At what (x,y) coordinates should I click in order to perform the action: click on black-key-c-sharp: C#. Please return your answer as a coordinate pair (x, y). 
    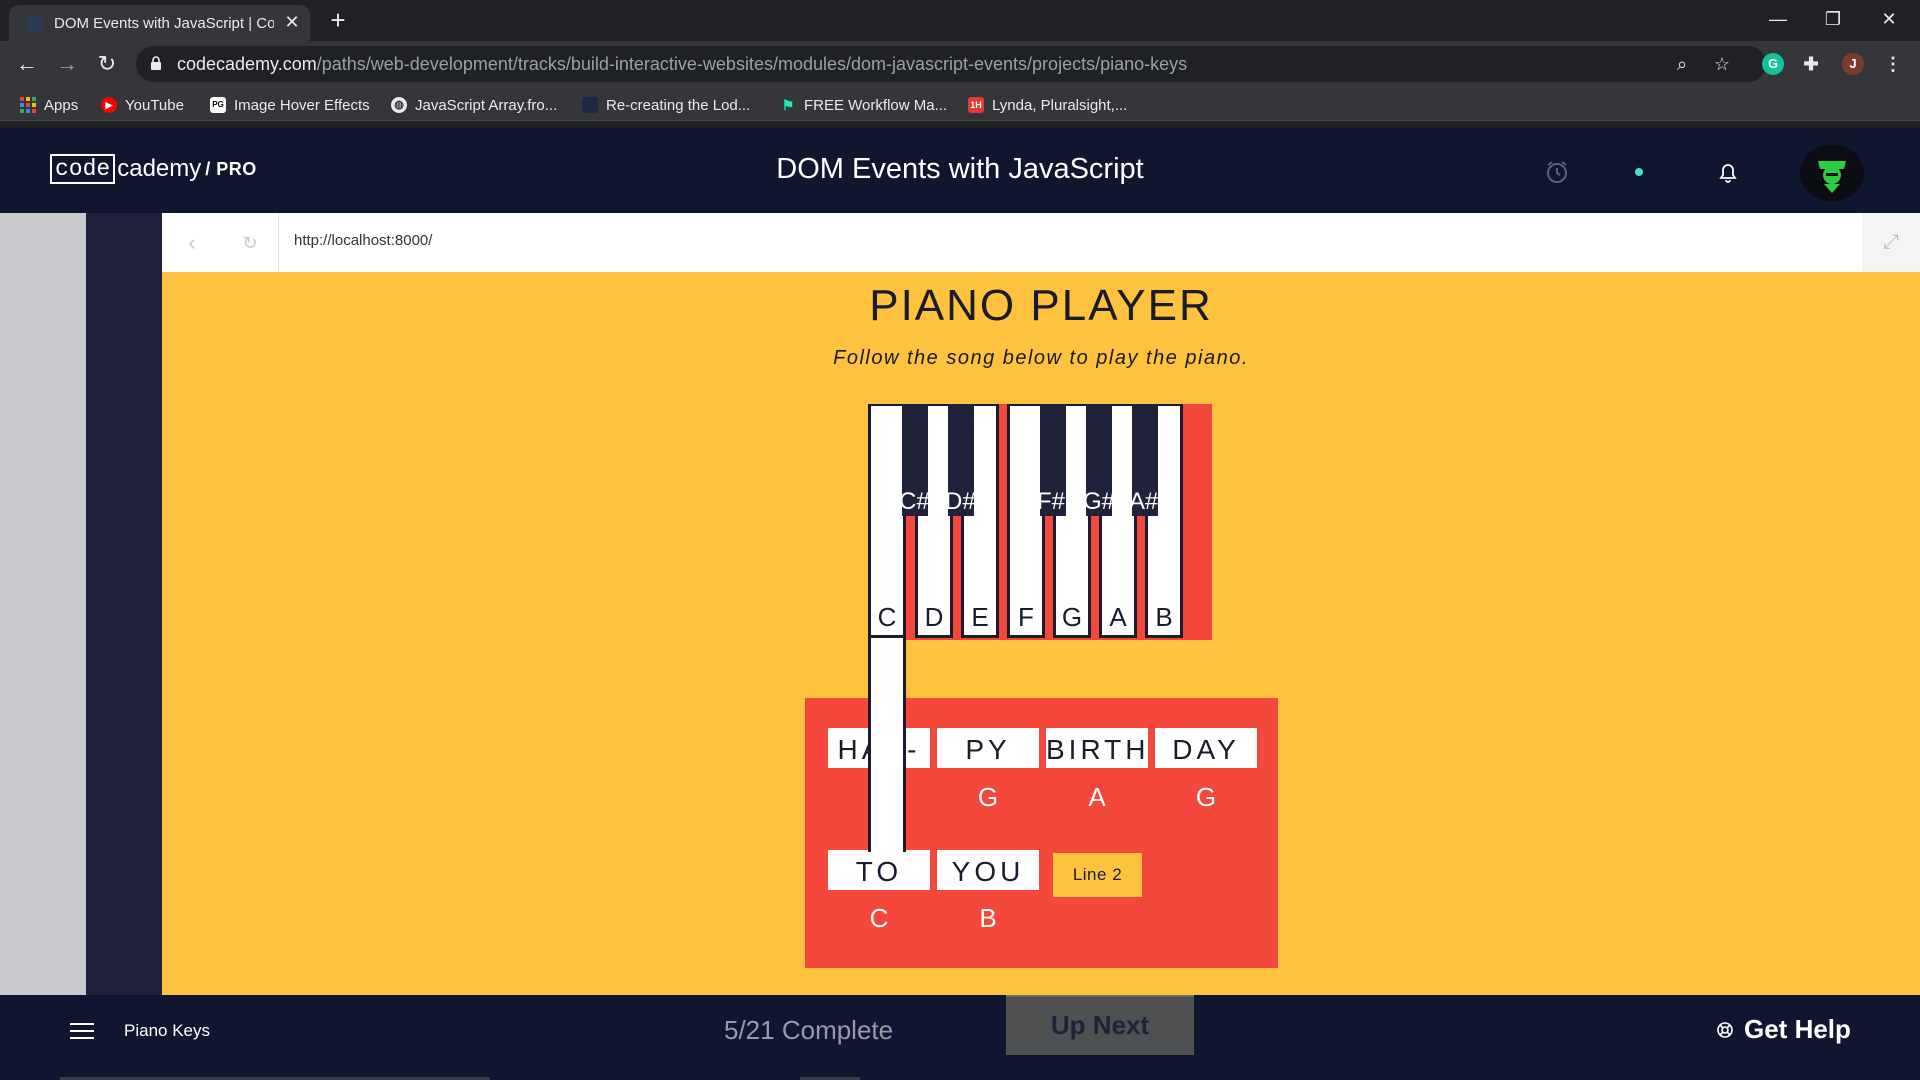
    Looking at the image, I should click on (914, 460).